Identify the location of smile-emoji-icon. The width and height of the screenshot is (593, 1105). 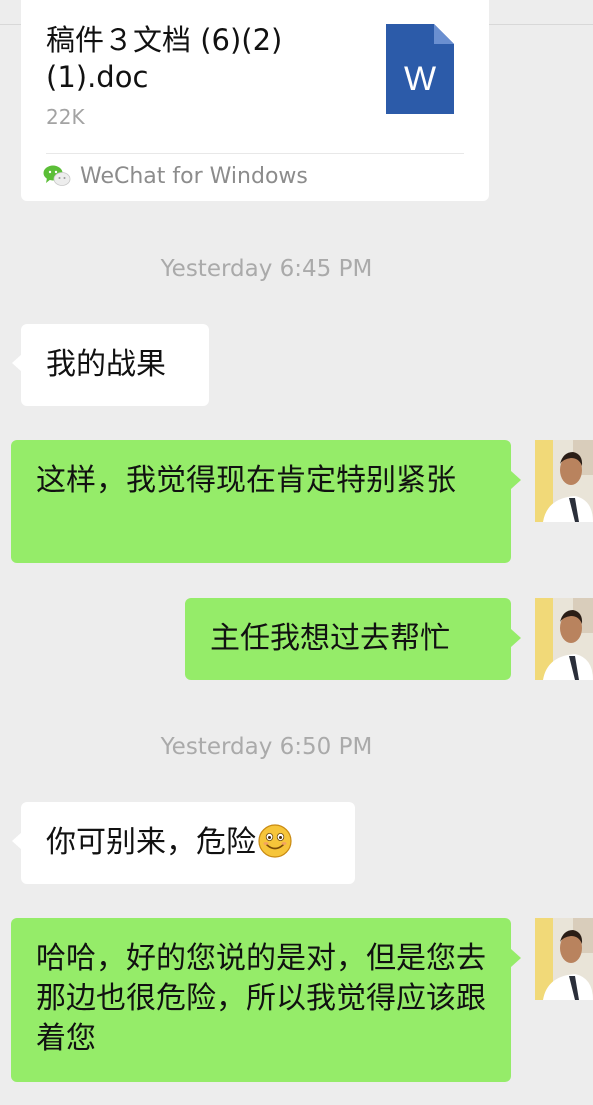
(275, 841).